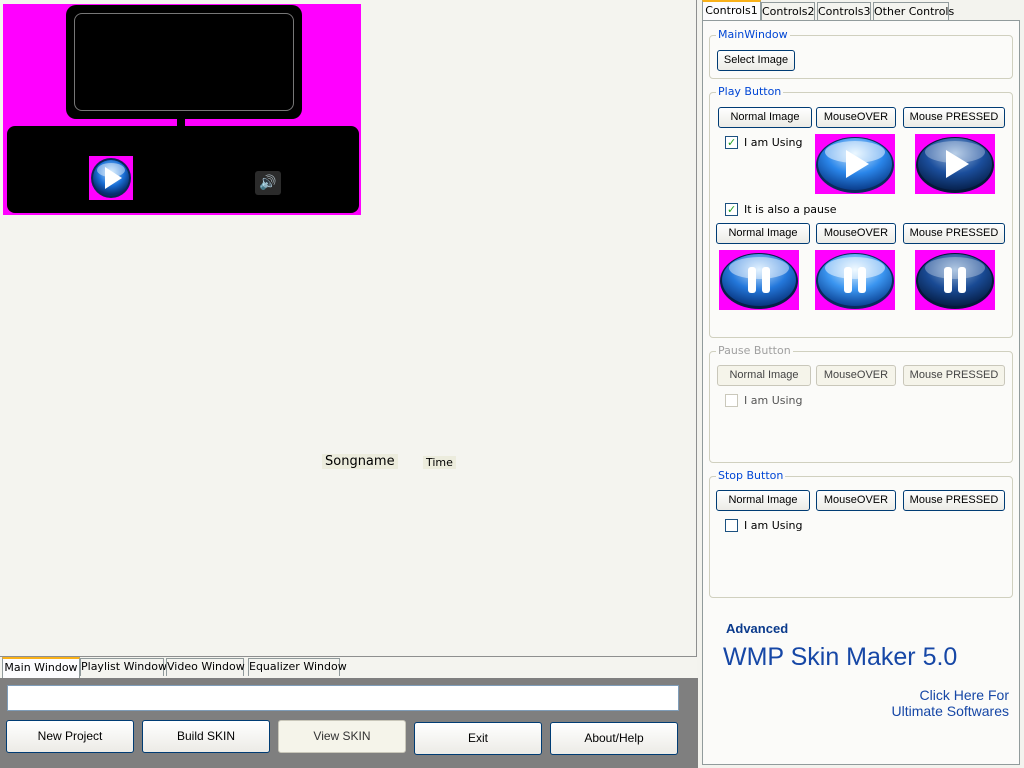 The height and width of the screenshot is (768, 1024). I want to click on ultimate-softwares-link: Click Here For Ultimate Softwares, so click(944, 703).